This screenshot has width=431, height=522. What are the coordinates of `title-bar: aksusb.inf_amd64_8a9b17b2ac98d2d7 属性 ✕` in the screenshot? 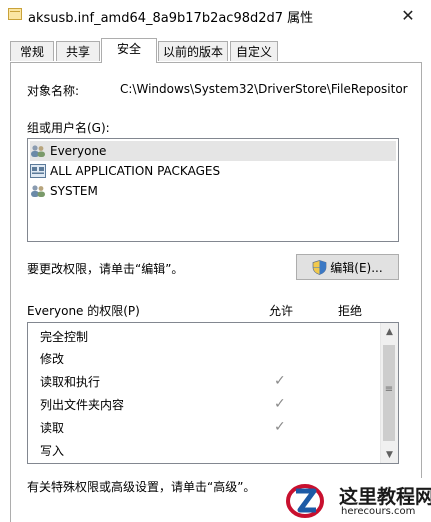 It's located at (215, 15).